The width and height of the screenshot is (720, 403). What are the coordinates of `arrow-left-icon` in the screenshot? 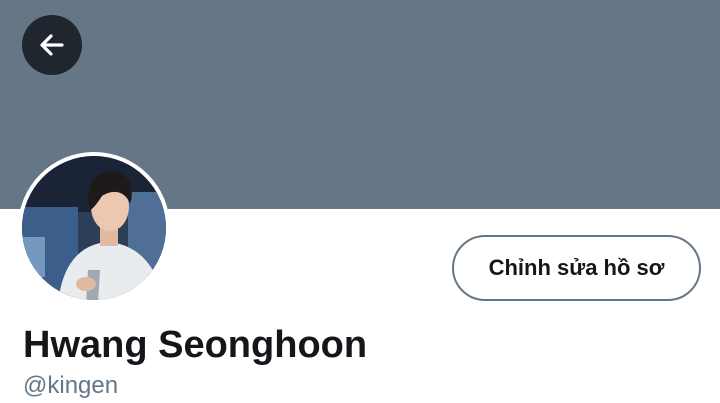 It's located at (52, 45).